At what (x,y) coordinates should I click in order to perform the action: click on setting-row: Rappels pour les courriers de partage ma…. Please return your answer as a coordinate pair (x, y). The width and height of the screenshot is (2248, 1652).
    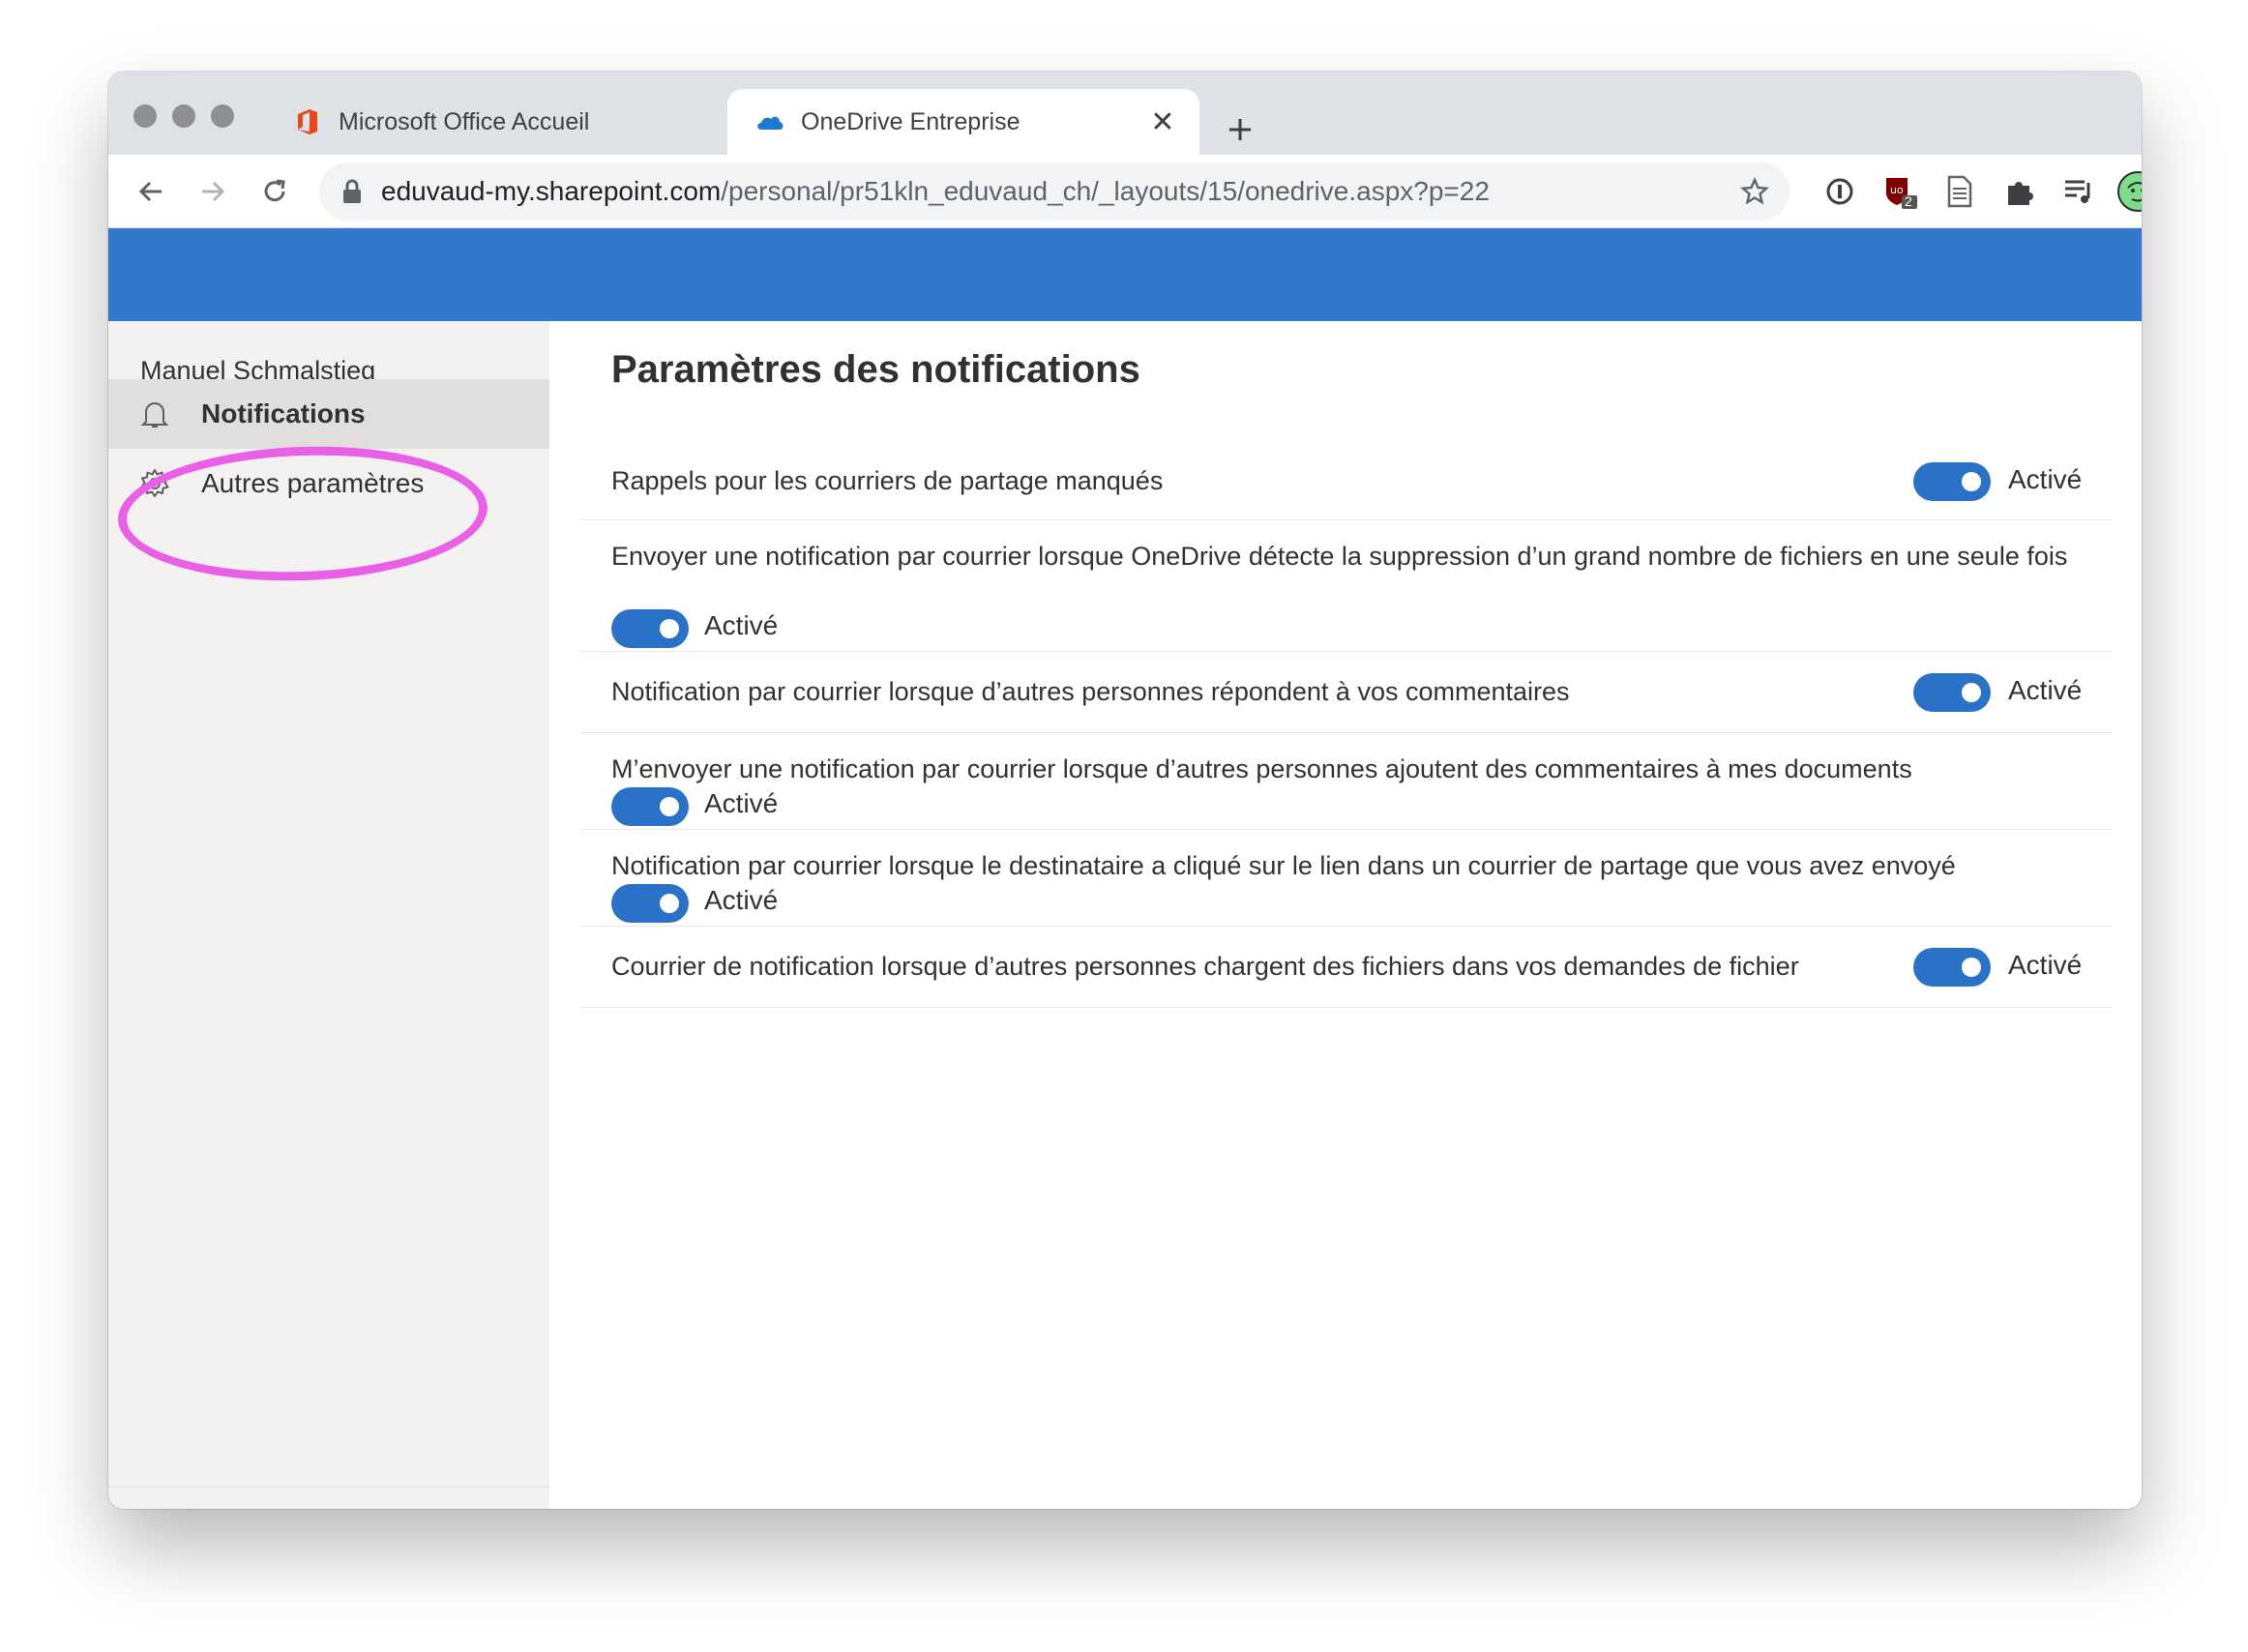
    Looking at the image, I should click on (1346, 460).